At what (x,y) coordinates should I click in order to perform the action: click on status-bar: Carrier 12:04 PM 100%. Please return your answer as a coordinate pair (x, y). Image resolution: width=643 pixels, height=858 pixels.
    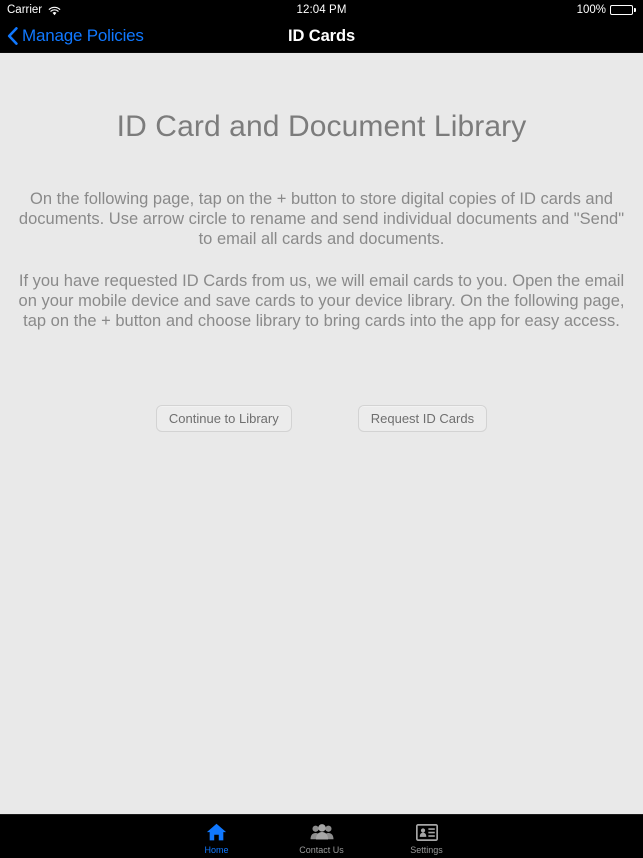
    Looking at the image, I should click on (321, 10).